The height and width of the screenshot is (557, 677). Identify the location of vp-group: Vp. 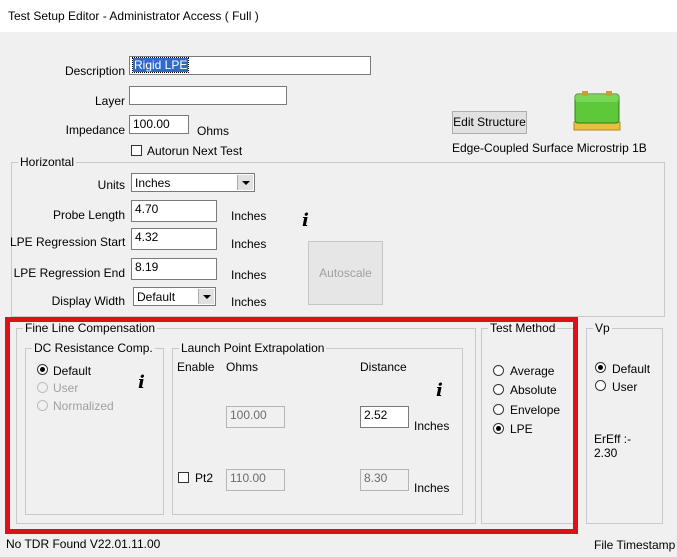
(624, 422).